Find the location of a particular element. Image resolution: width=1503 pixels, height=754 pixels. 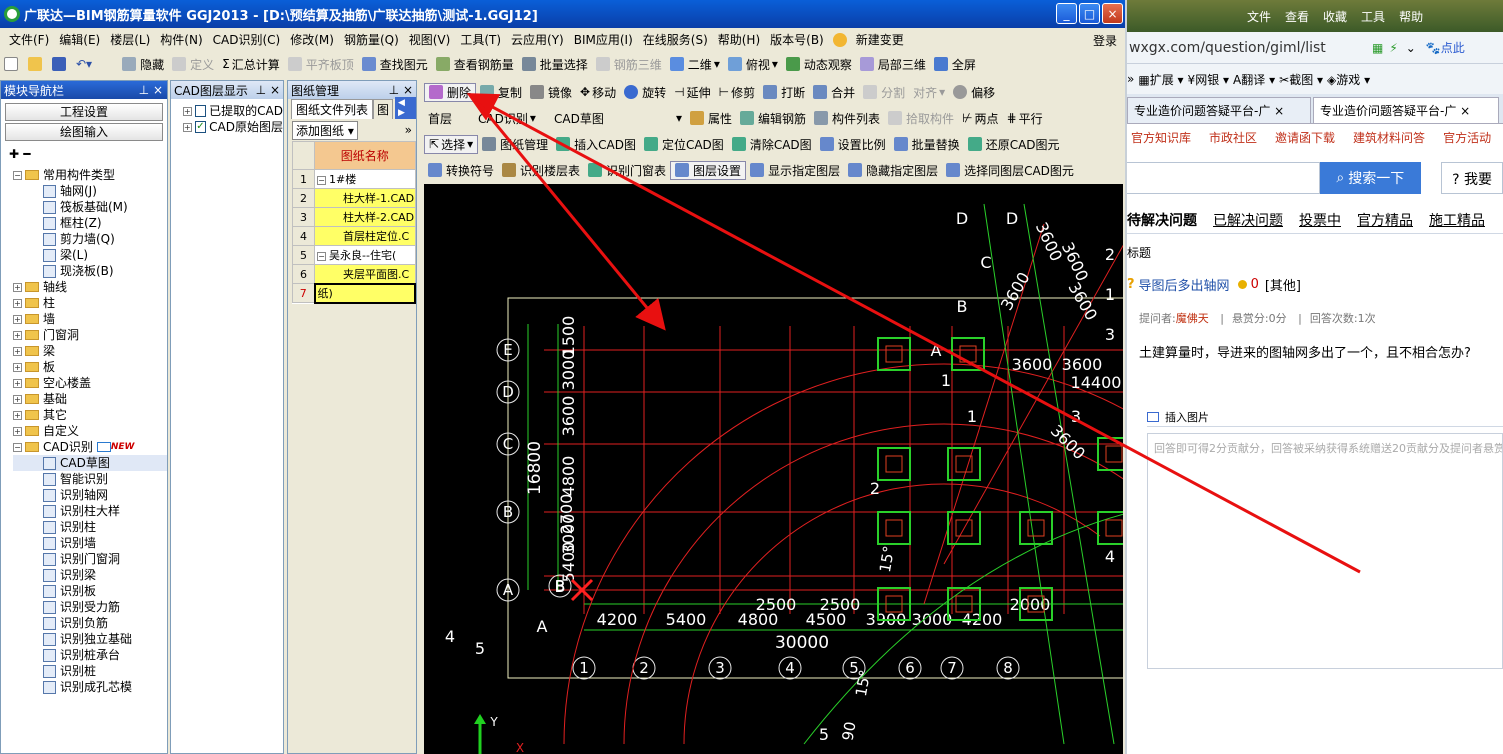

tree-folder: + 轴线 is located at coordinates (90, 287).